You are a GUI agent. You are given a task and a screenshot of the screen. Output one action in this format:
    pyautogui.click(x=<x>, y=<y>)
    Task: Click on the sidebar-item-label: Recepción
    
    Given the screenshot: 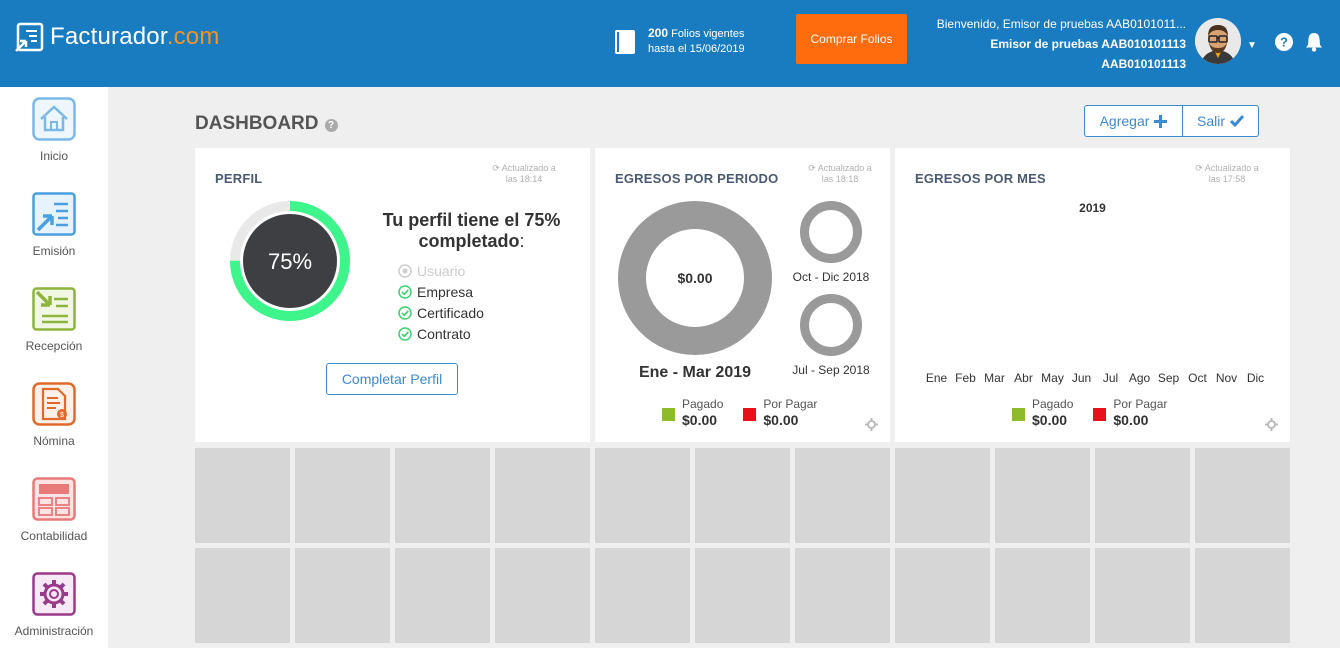 What is the action you would take?
    pyautogui.click(x=54, y=346)
    